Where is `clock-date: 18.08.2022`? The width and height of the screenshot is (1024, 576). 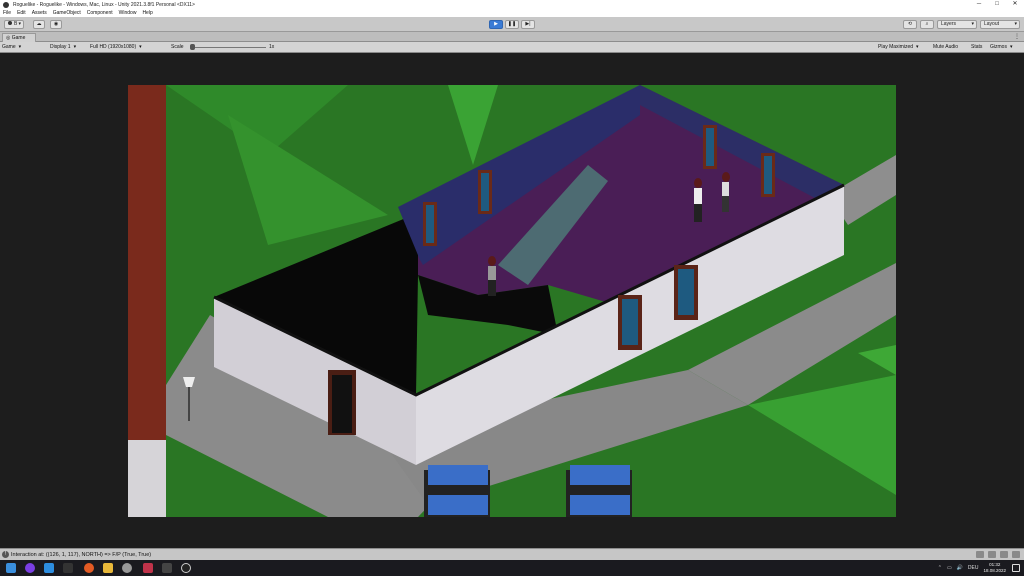
clock-date: 18.08.2022 is located at coordinates (994, 570).